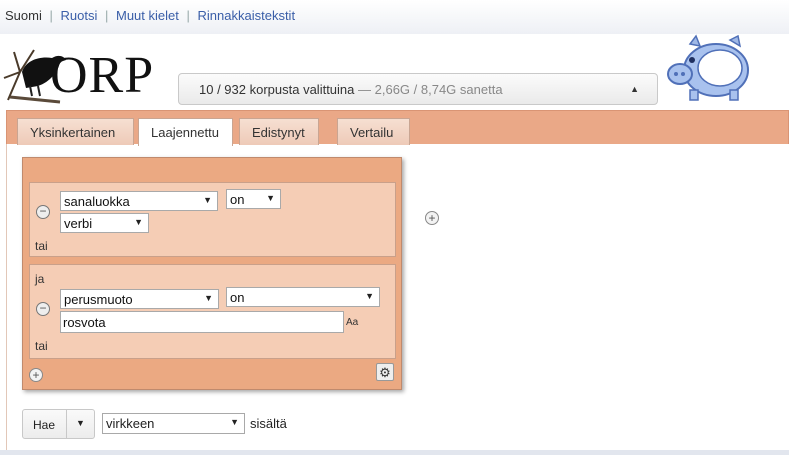 The height and width of the screenshot is (455, 789). Describe the element at coordinates (104, 223) in the screenshot. I see `value-select: verbi ▼` at that location.